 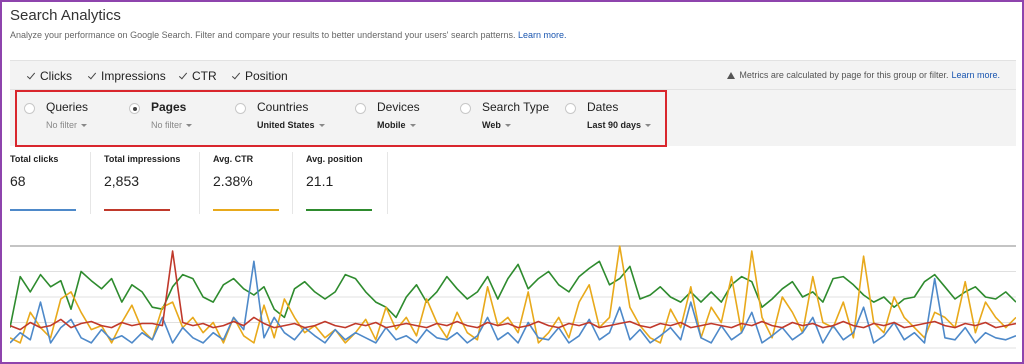 What do you see at coordinates (266, 76) in the screenshot?
I see `position-label: Position` at bounding box center [266, 76].